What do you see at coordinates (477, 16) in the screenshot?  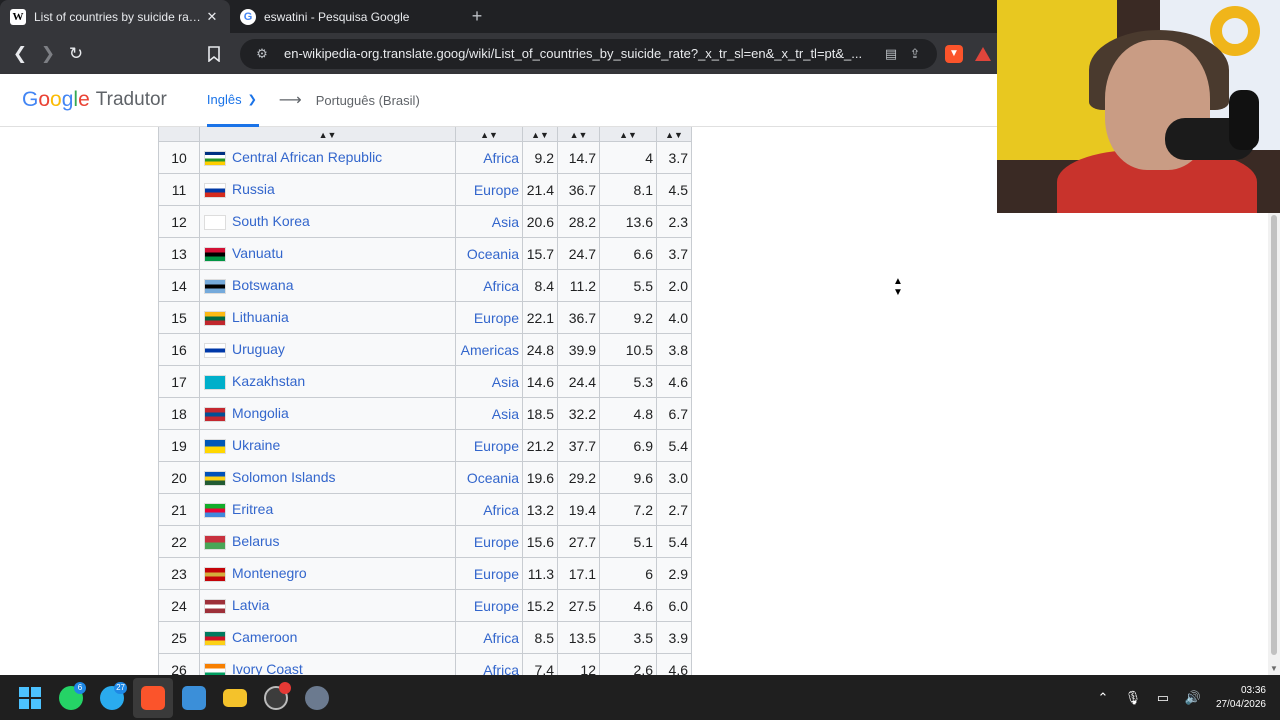 I see `new-tab-icon: +` at bounding box center [477, 16].